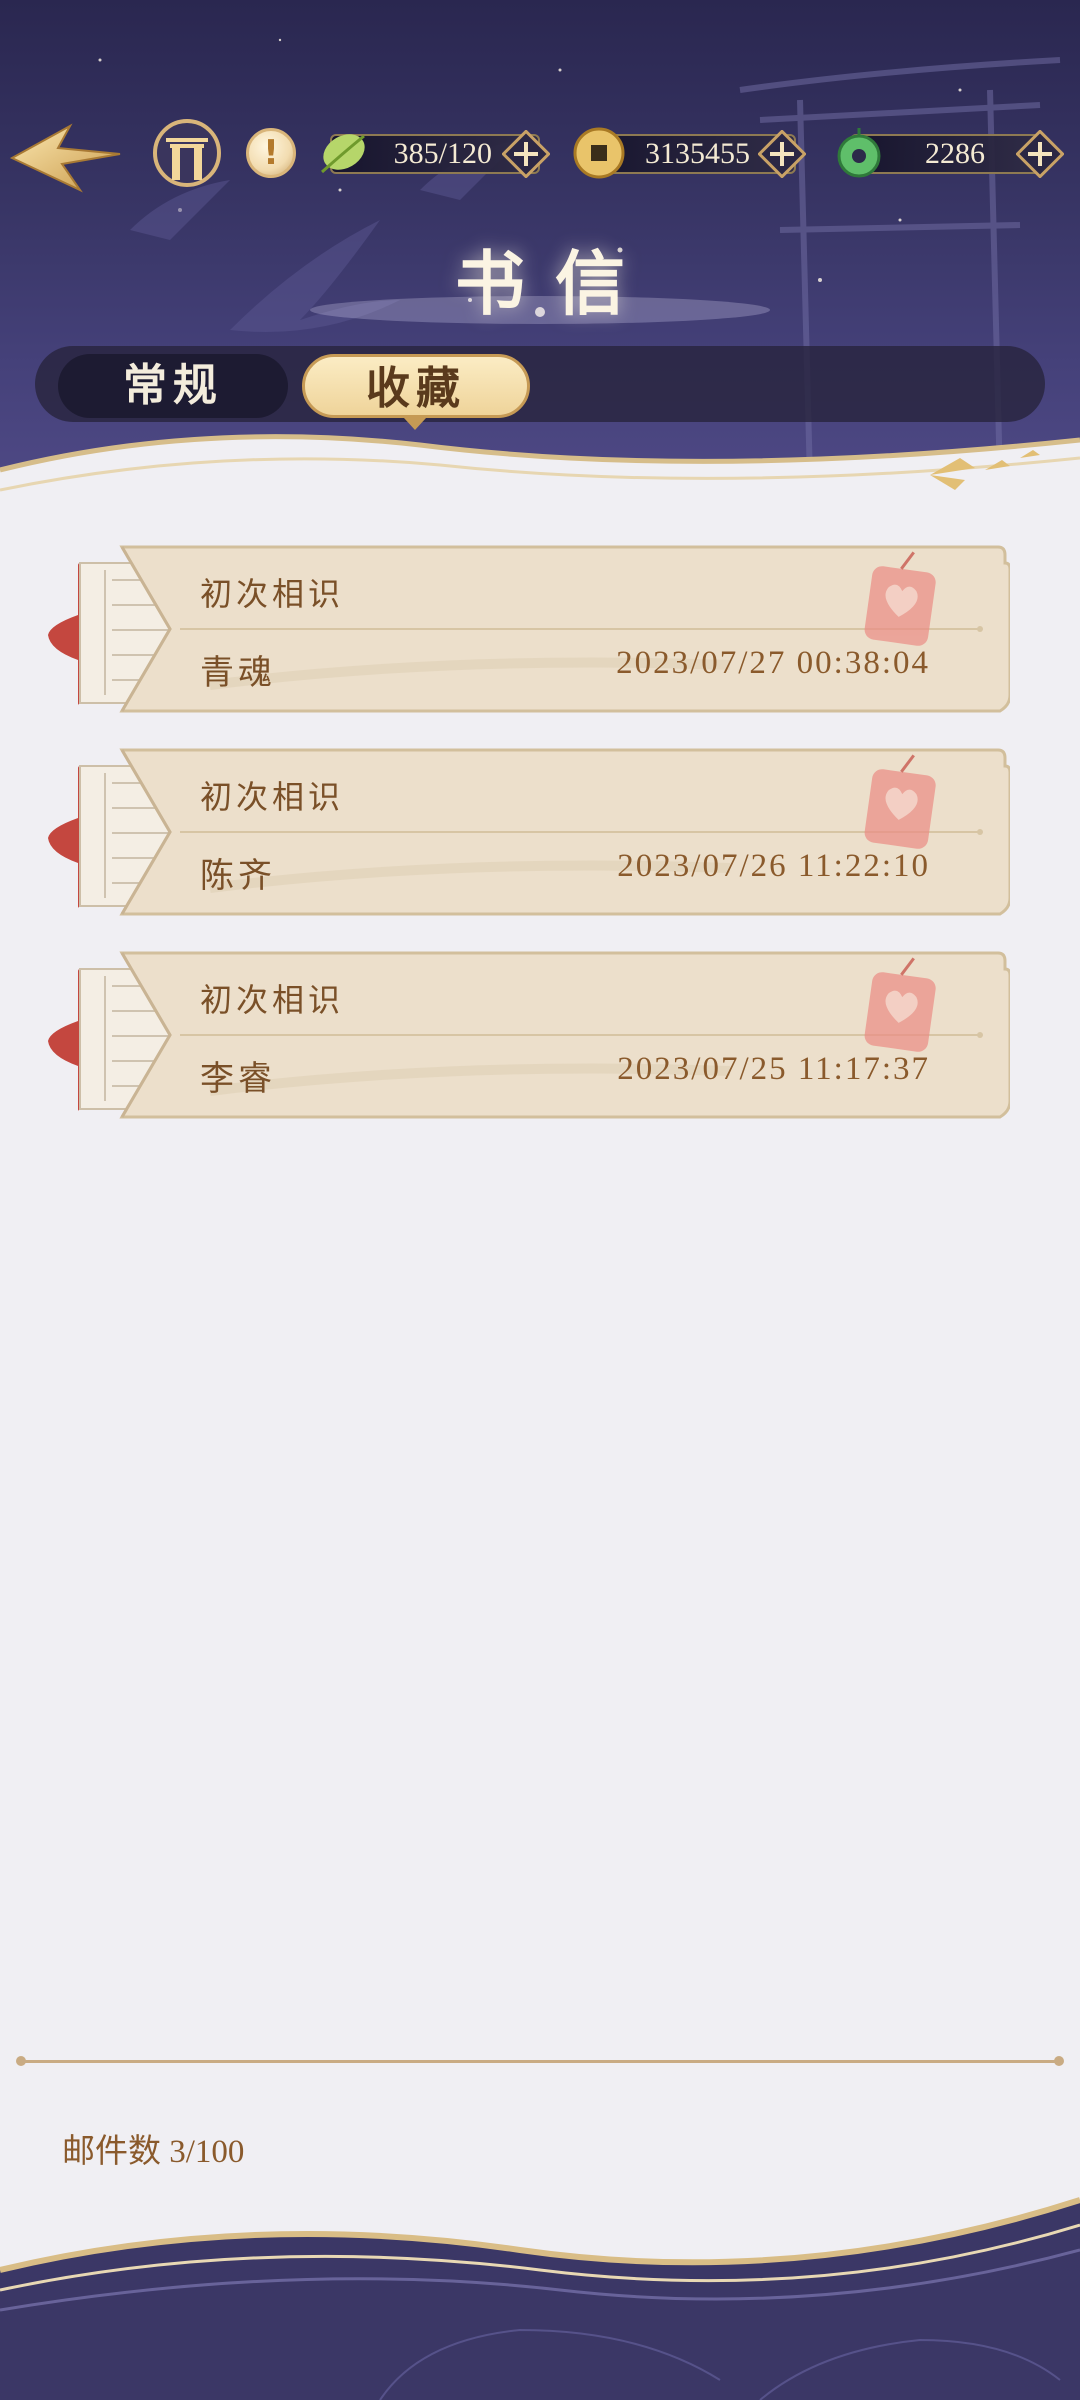 The image size is (1080, 2400). I want to click on footer-divider, so click(540, 2061).